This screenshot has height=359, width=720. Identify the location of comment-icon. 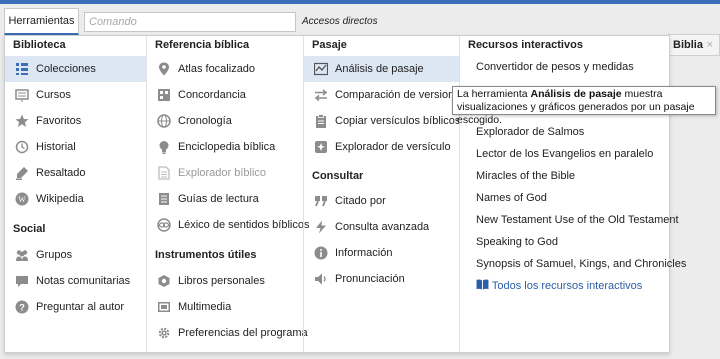
(22, 281).